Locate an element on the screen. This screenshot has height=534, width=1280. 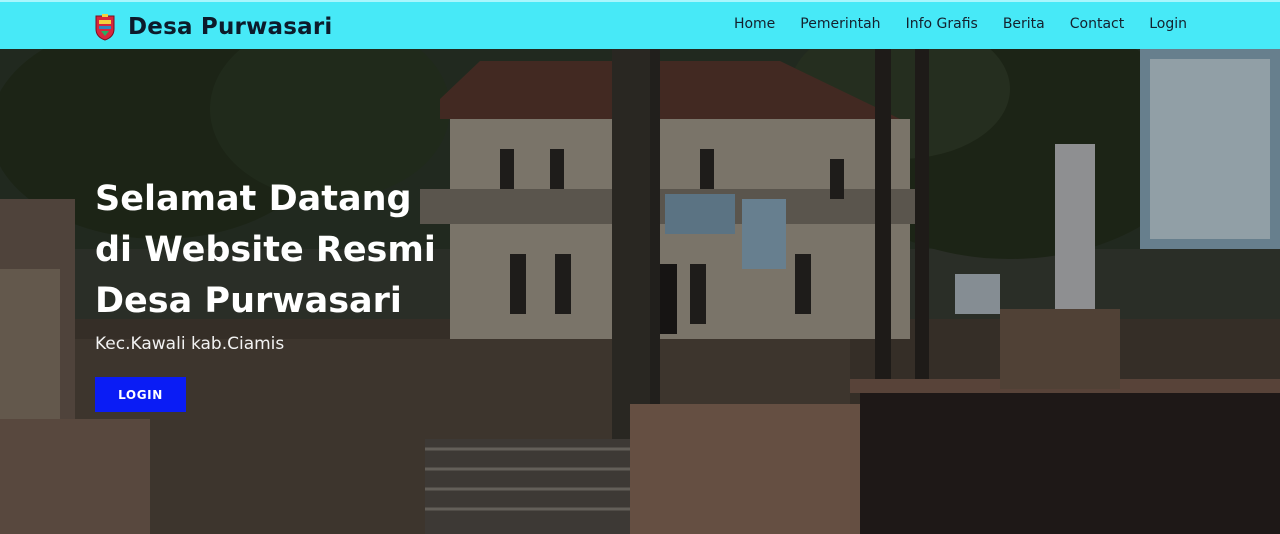
nav-pemerintah: Pemerintah is located at coordinates (840, 24).